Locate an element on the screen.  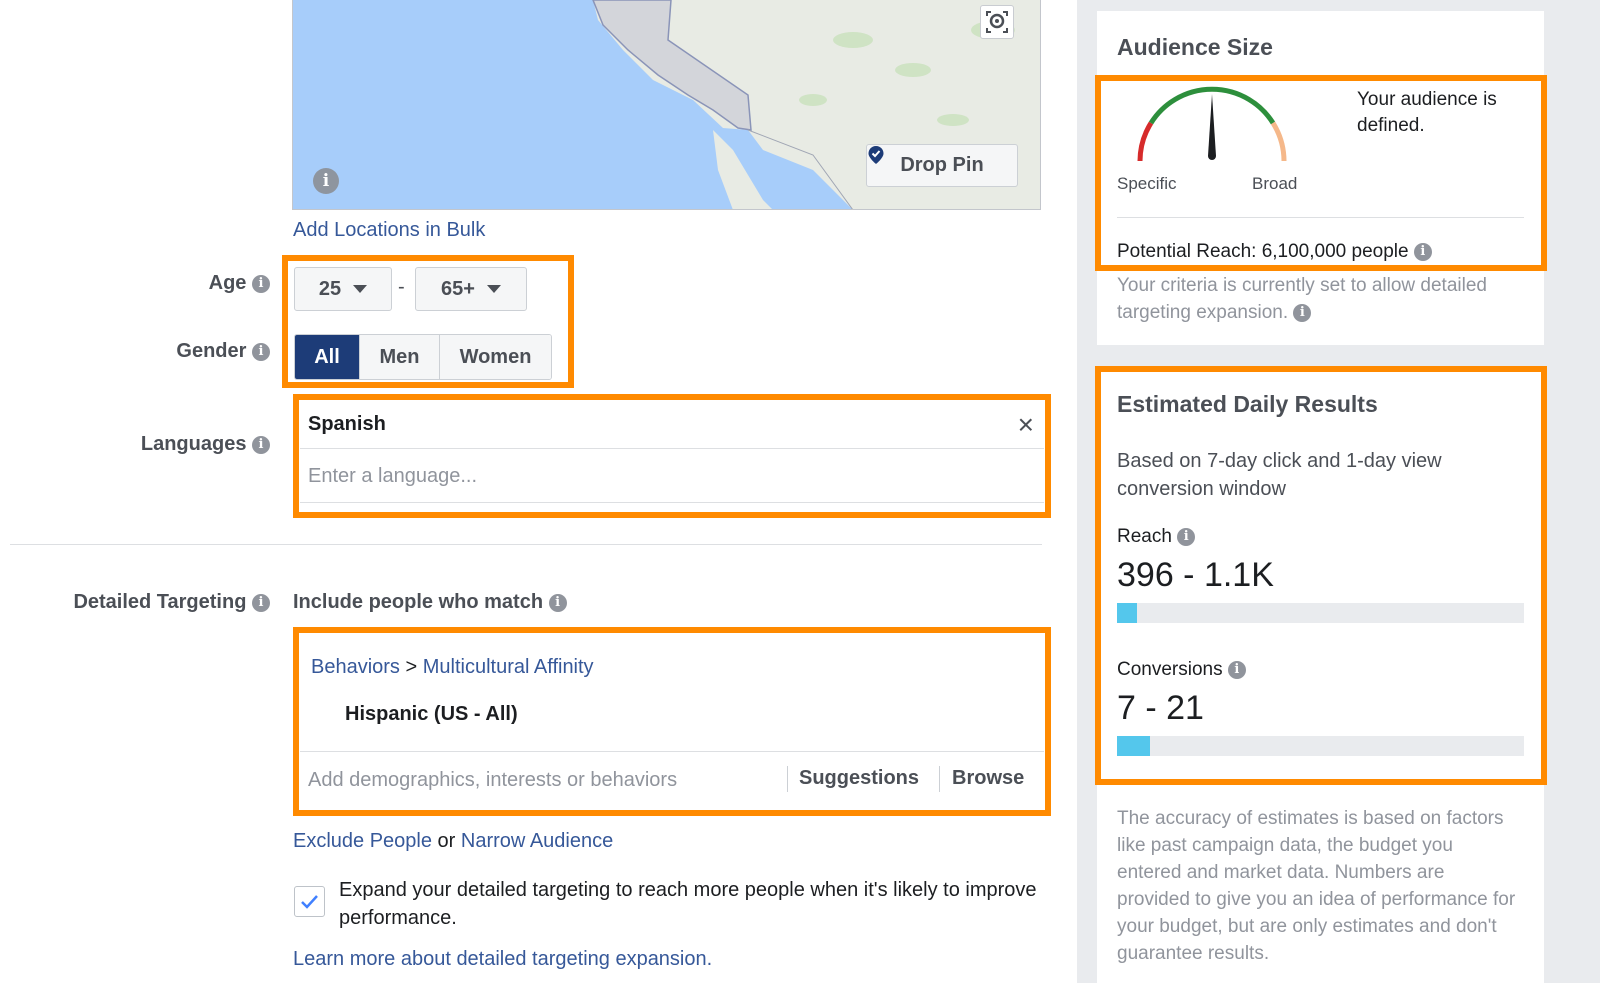
breadcrumb-behaviors: Behaviors is located at coordinates (355, 667).